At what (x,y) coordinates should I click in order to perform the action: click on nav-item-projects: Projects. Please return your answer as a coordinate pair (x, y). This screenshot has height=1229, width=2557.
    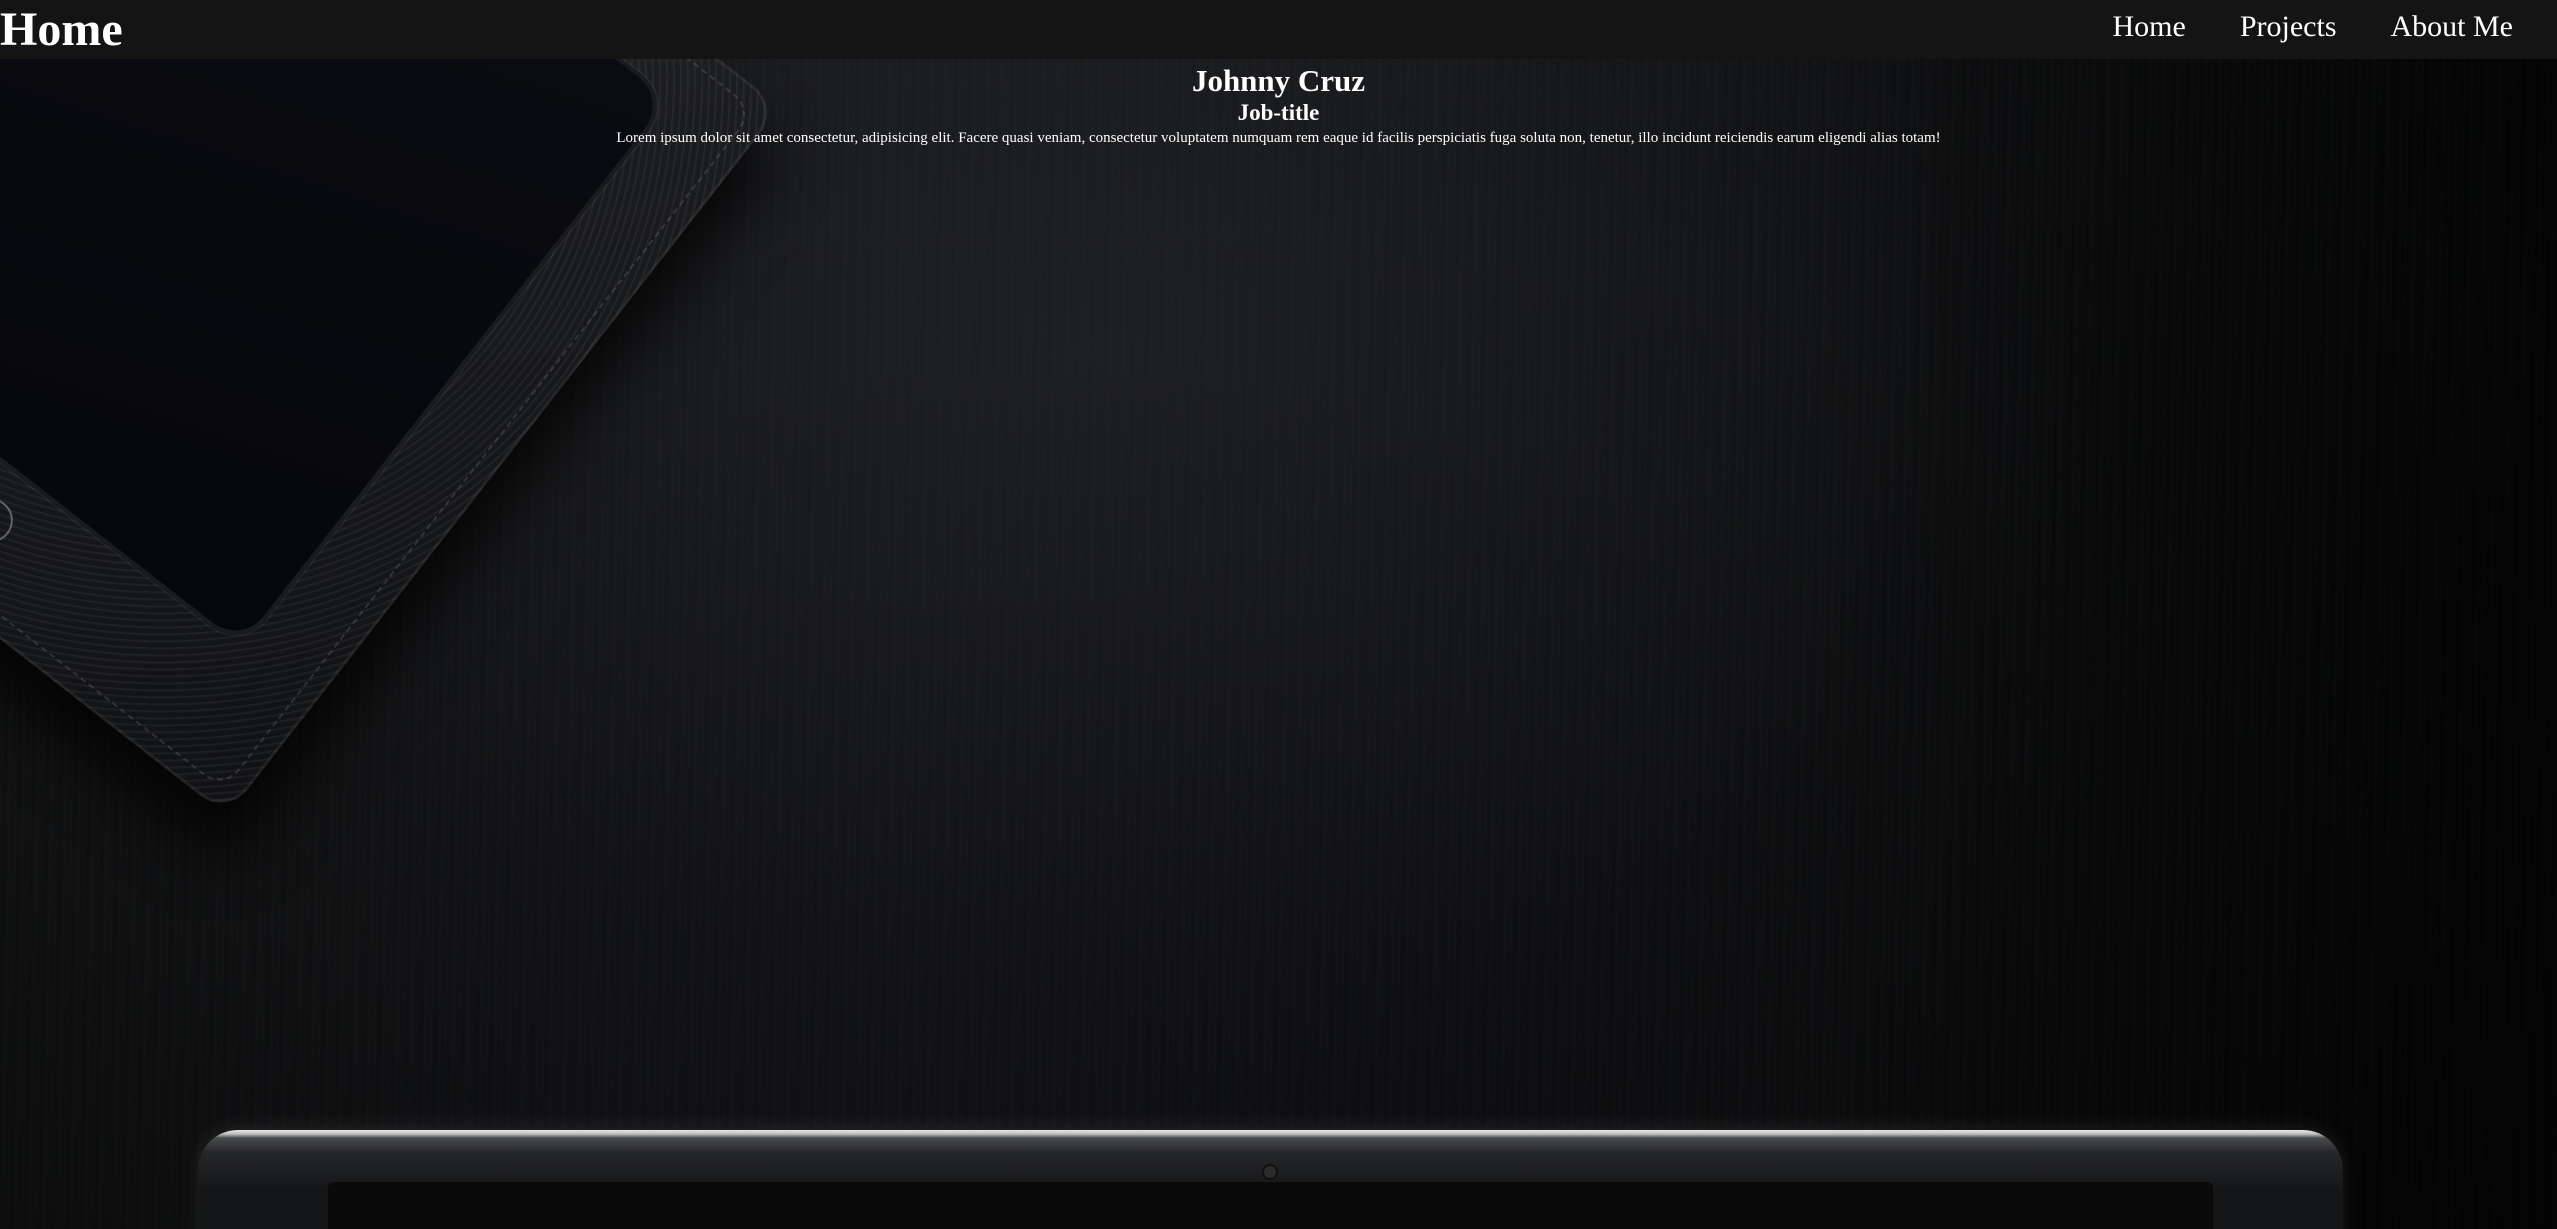
    Looking at the image, I should click on (2288, 30).